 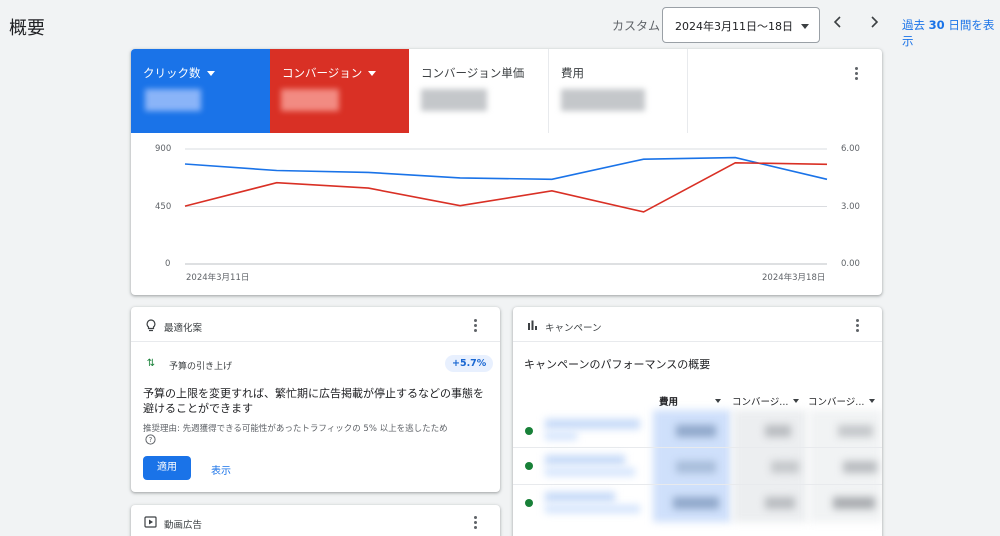 I want to click on recommendation-item-title: 予算の引き上げ, so click(x=201, y=367).